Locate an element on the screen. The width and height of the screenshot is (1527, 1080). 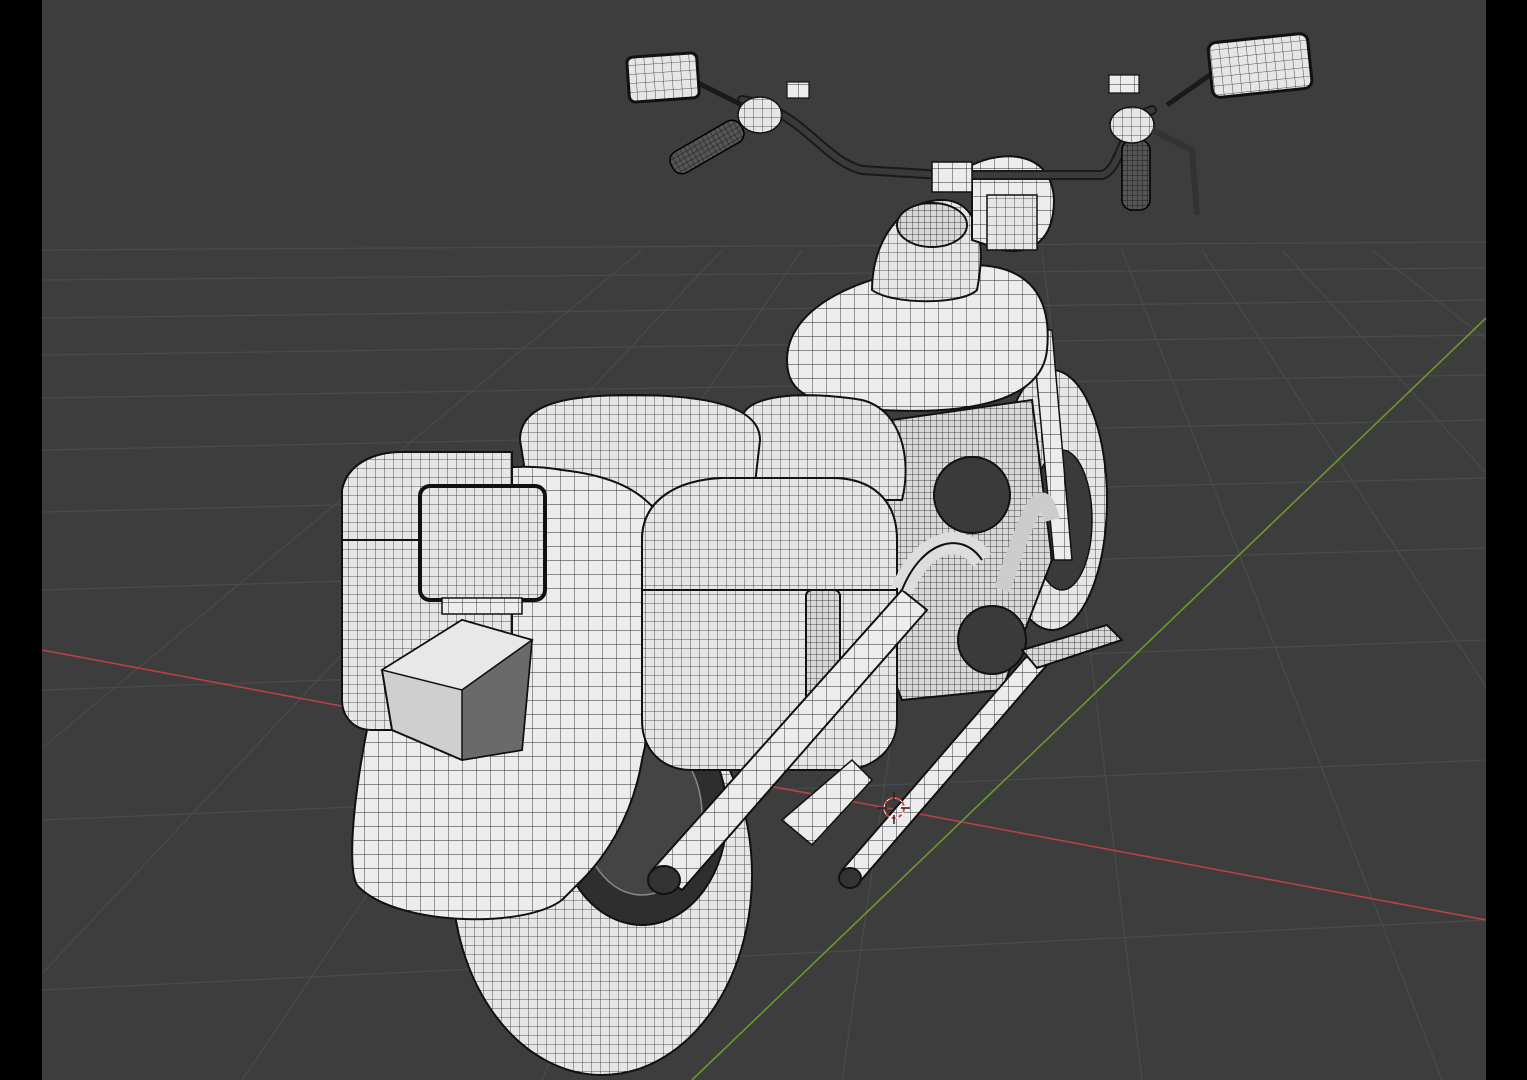
master-cyl-left is located at coordinates (798, 90).